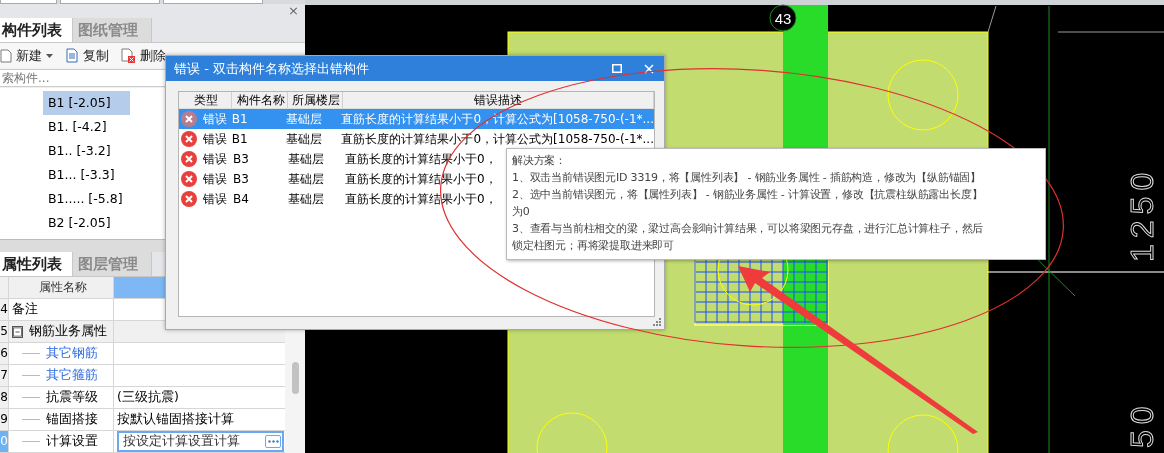  Describe the element at coordinates (657, 322) in the screenshot. I see `resize-grip-icon` at that location.